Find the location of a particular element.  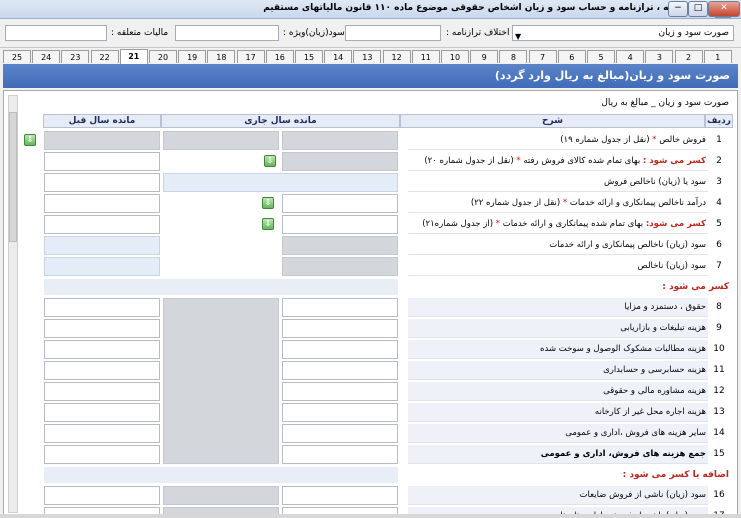

tab-19: 19 is located at coordinates (192, 56).